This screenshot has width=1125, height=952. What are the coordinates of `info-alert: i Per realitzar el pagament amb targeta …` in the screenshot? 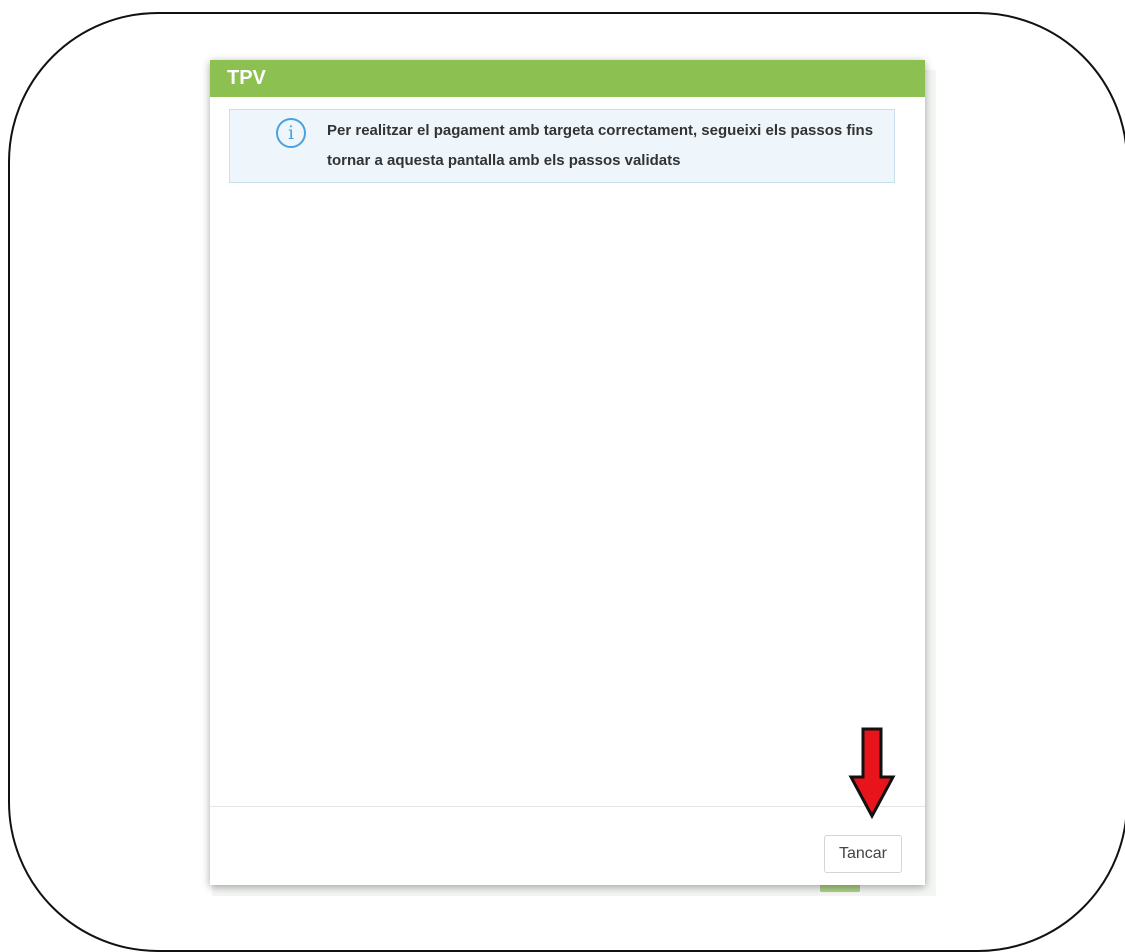 It's located at (562, 146).